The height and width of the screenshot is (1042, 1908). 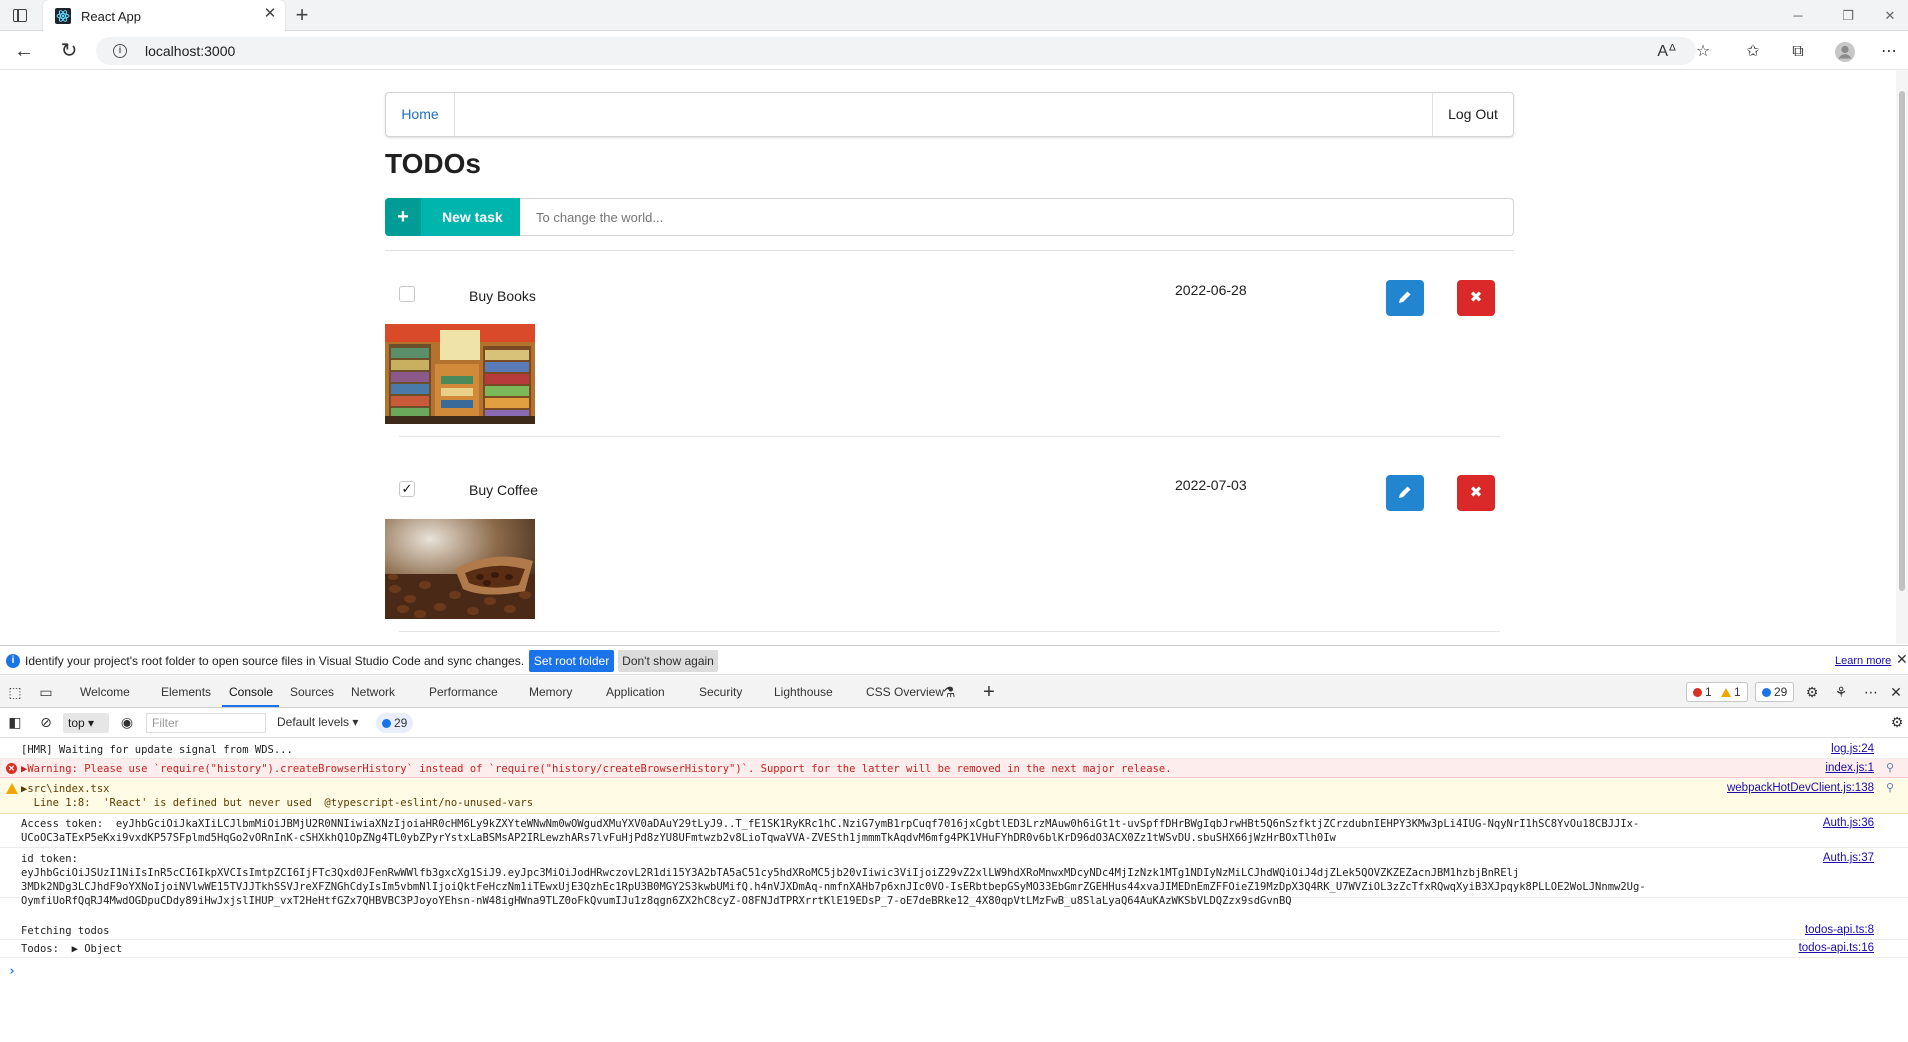 I want to click on source-link: log.js:24, so click(x=1852, y=749).